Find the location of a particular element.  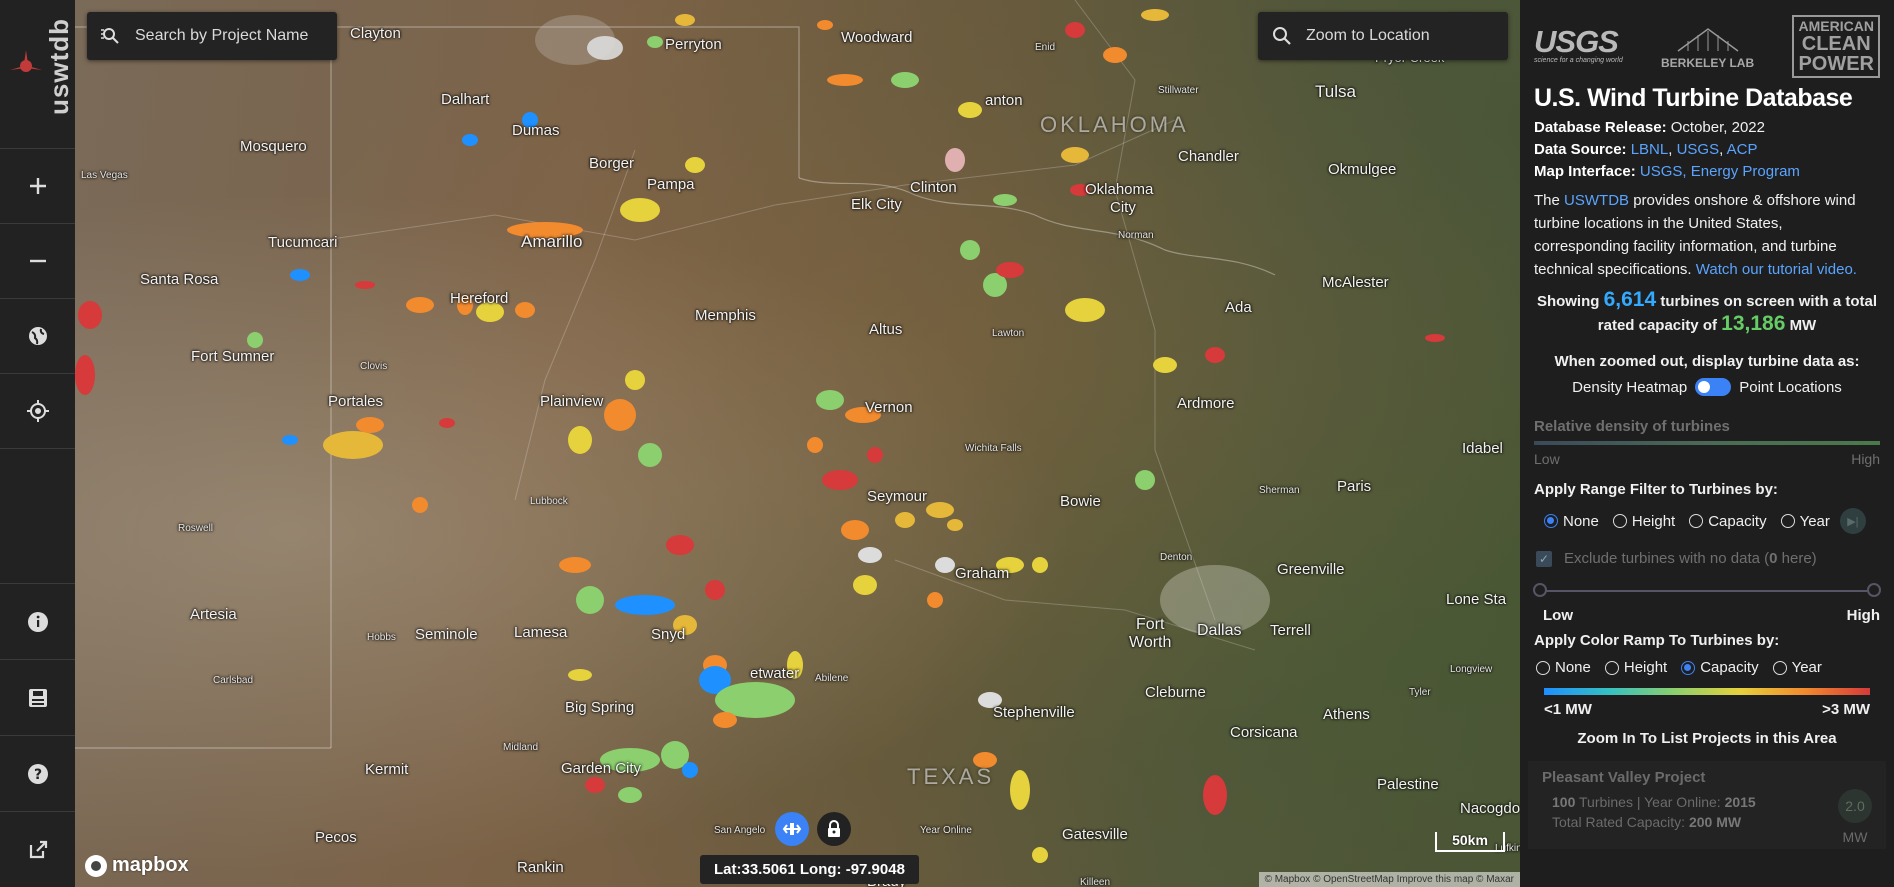

color-ramp-labels: <1 MW >3 MW is located at coordinates (1707, 709).